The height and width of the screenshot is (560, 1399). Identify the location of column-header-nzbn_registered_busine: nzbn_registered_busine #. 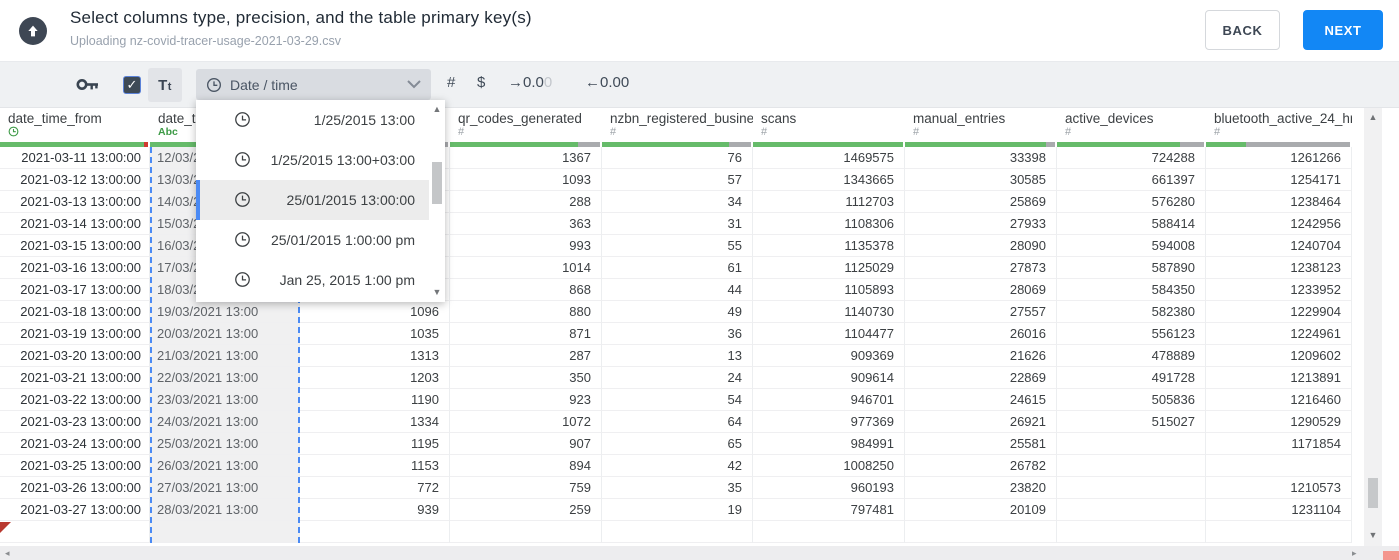
(677, 125).